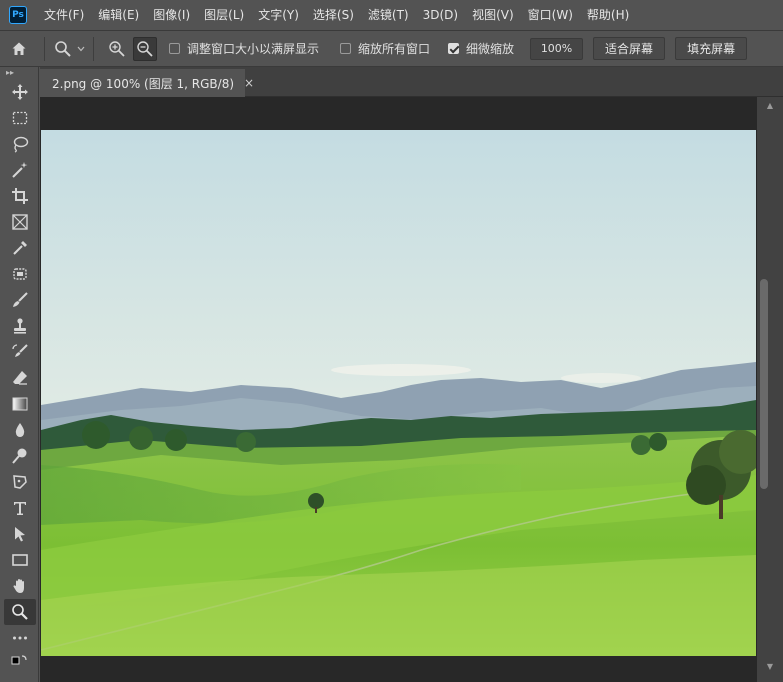  I want to click on resize-windows-checkbox: 调整窗口大小以满屏显示, so click(244, 48).